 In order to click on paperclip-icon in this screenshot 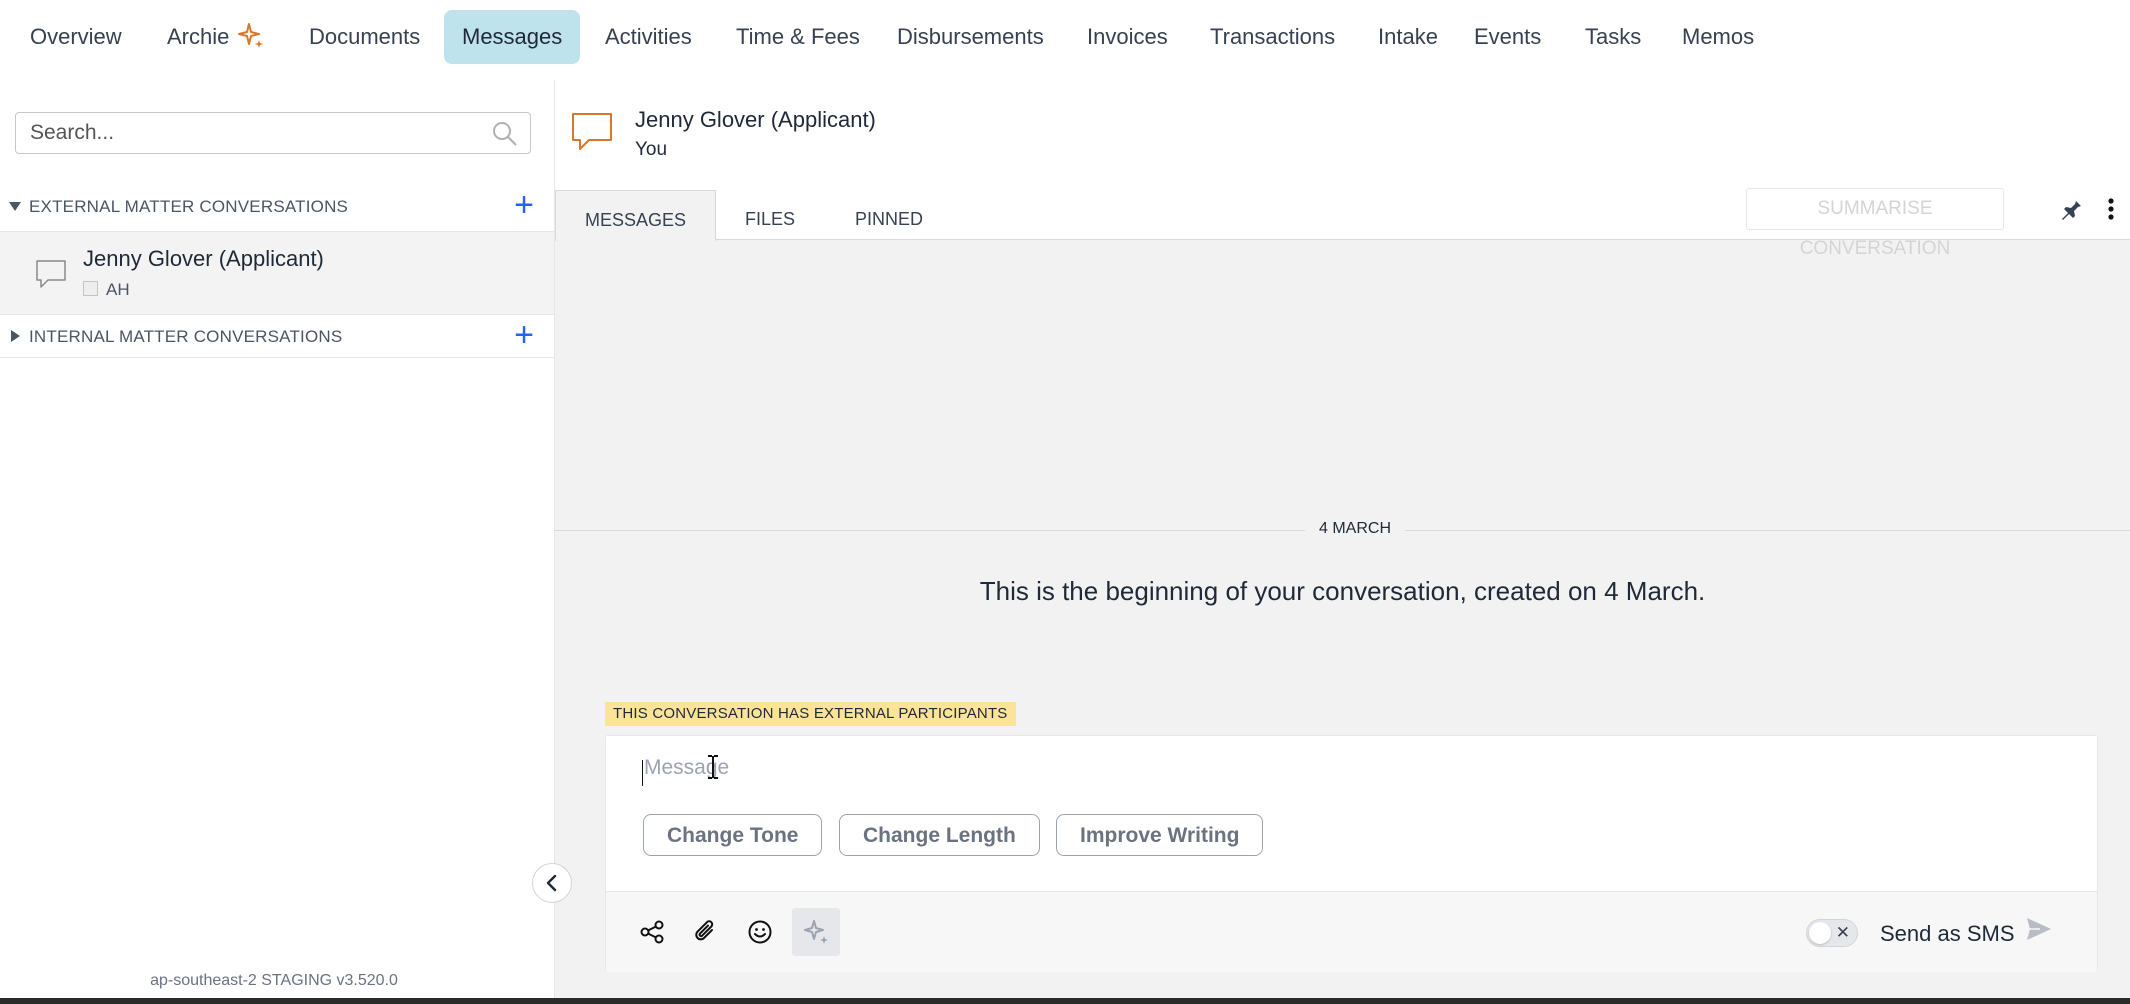, I will do `click(704, 930)`.